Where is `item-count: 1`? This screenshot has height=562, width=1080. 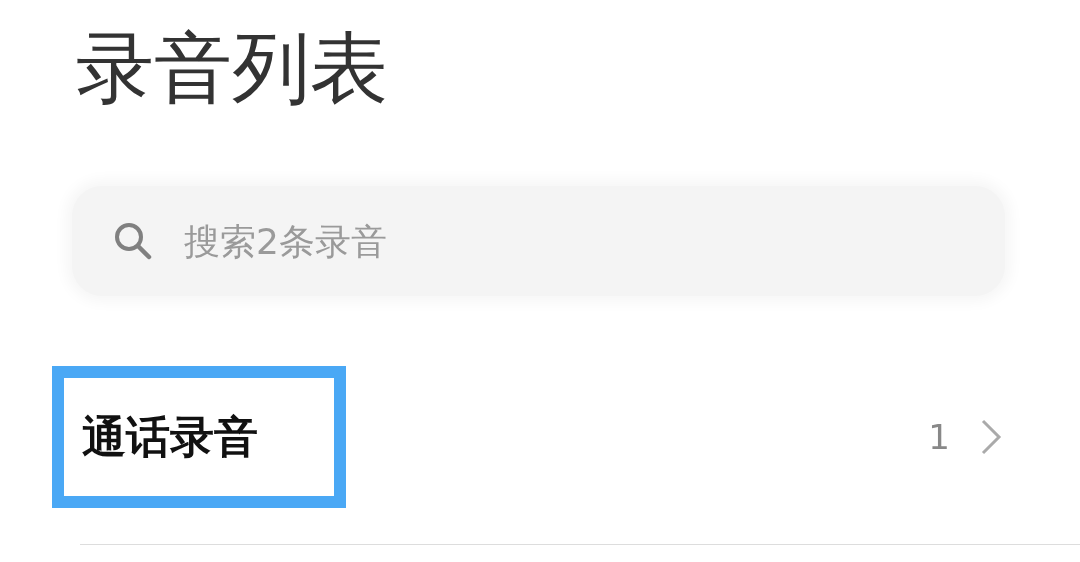
item-count: 1 is located at coordinates (939, 437).